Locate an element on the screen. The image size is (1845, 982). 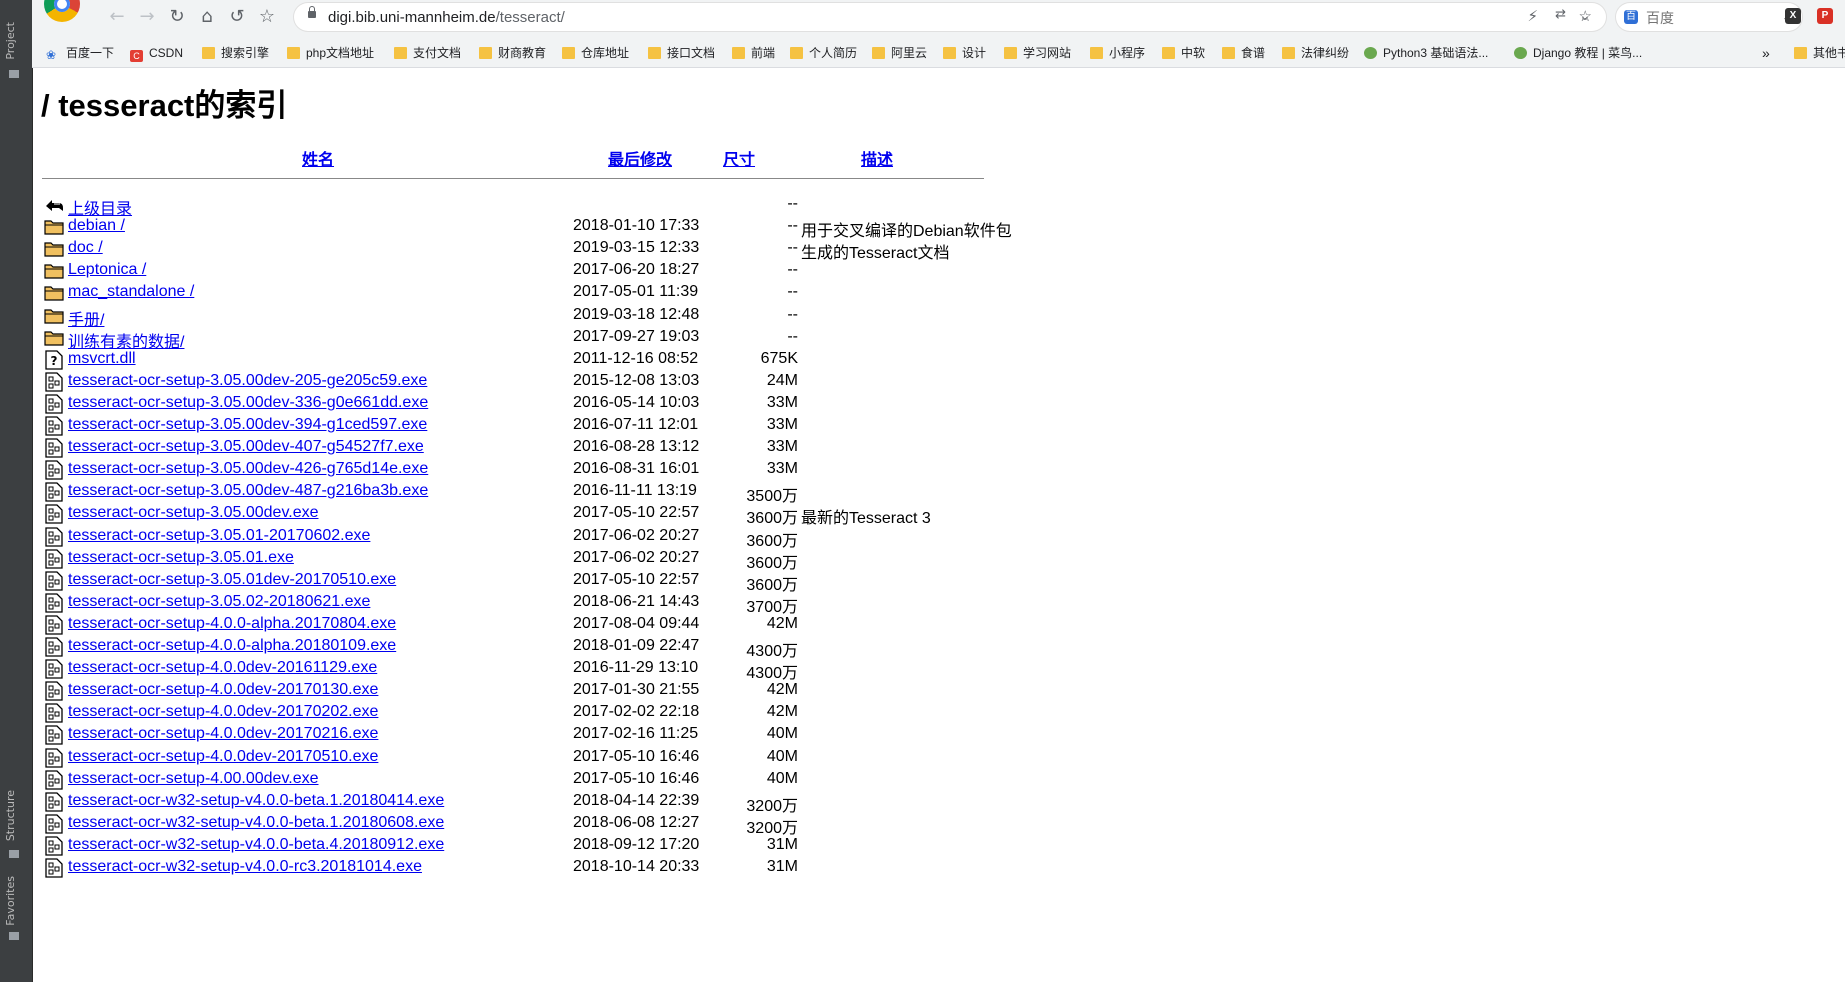
star-icon is located at coordinates (14, 936).